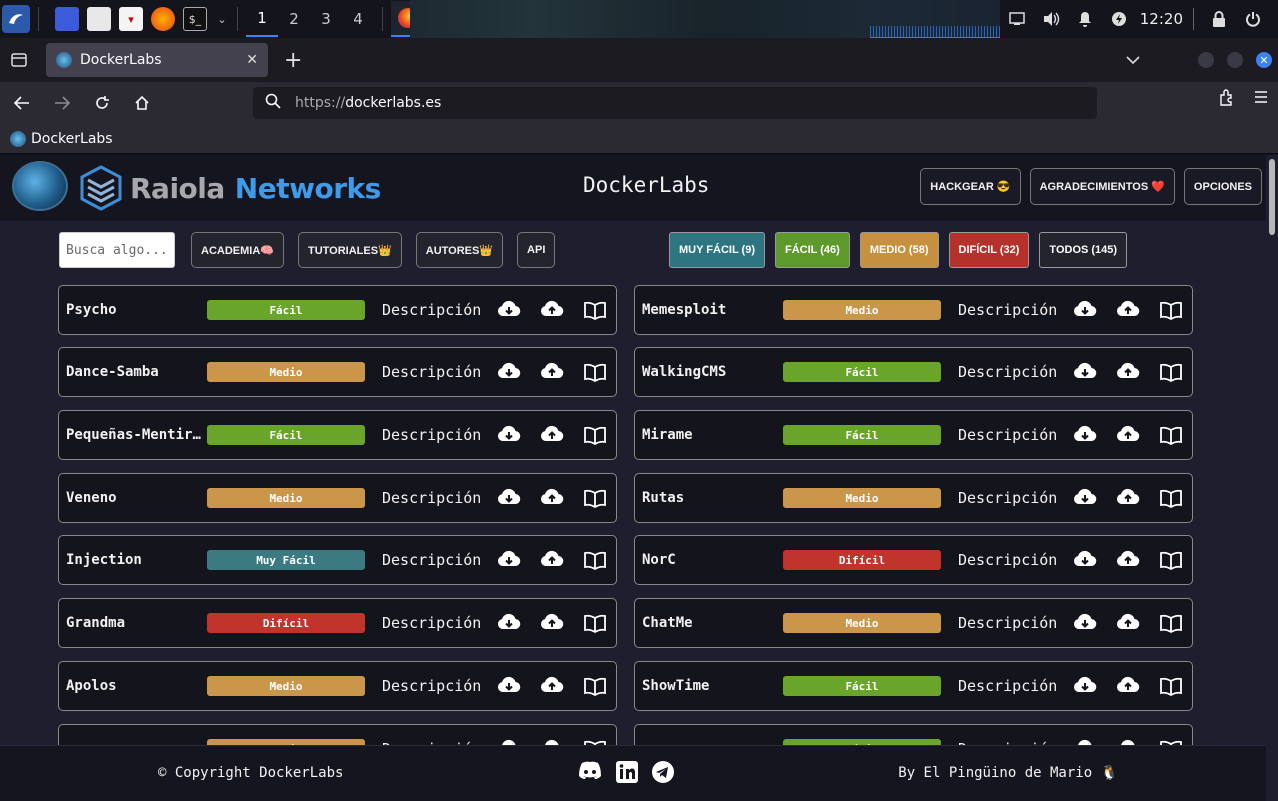 The image size is (1278, 801). What do you see at coordinates (117, 250) in the screenshot?
I see `search-input` at bounding box center [117, 250].